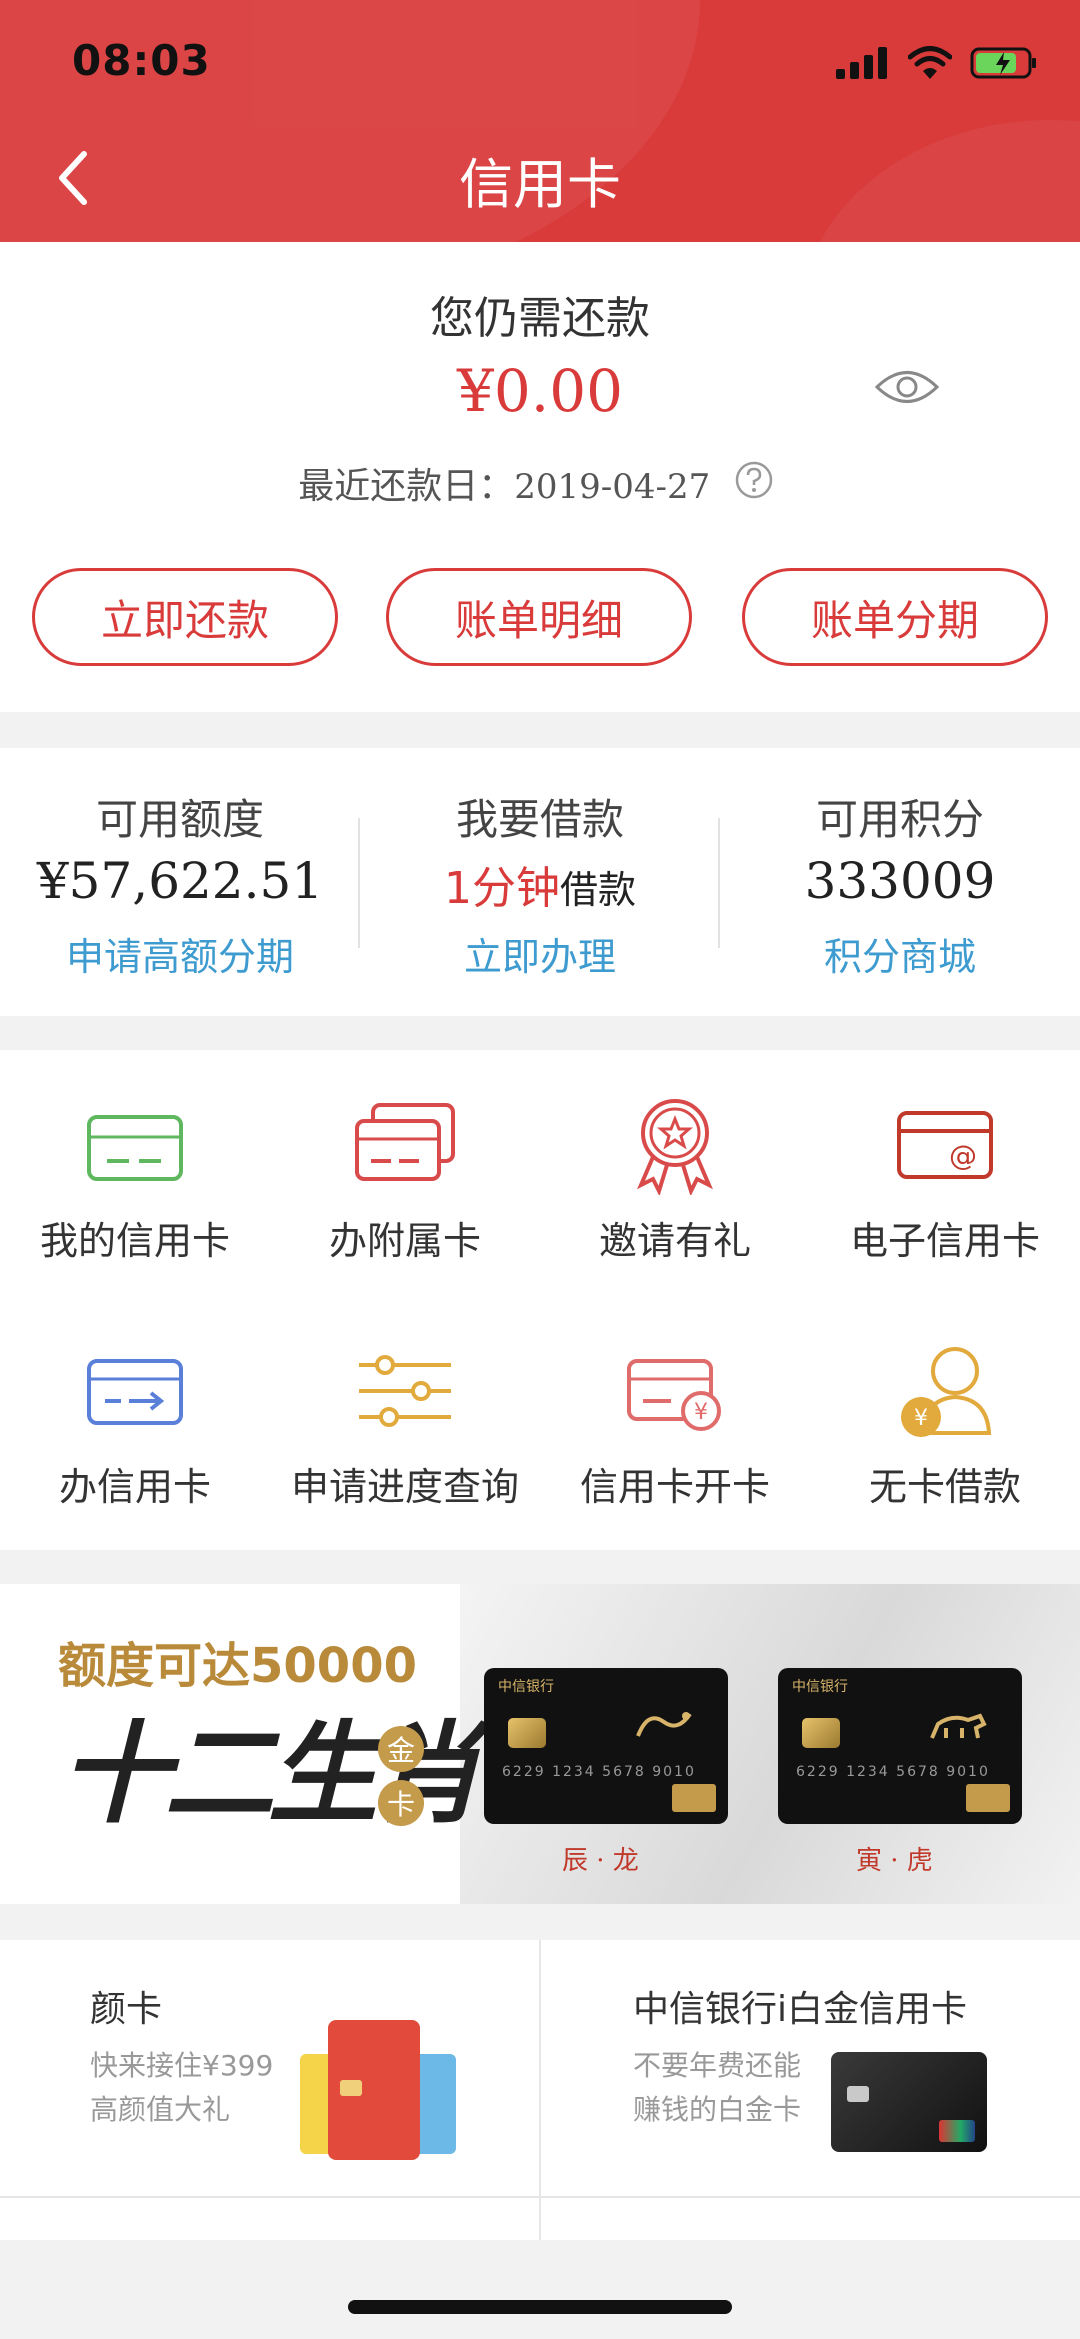 The image size is (1080, 2339). I want to click on person-yen-icon: ¥, so click(946, 1392).